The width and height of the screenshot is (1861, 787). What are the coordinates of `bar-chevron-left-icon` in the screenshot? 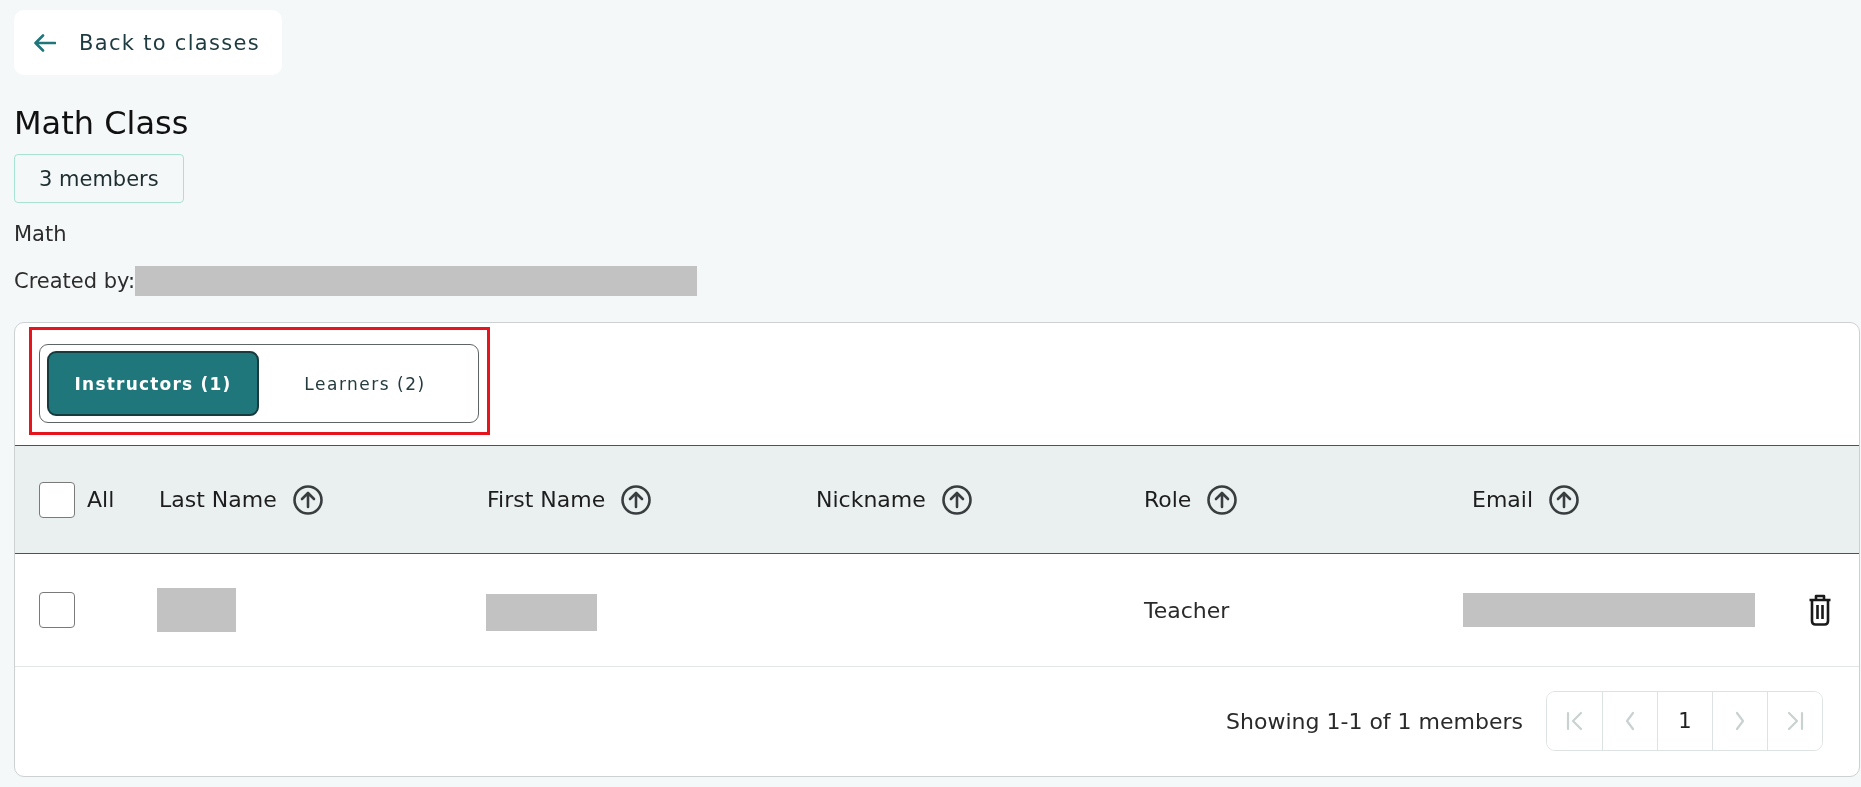 It's located at (1574, 721).